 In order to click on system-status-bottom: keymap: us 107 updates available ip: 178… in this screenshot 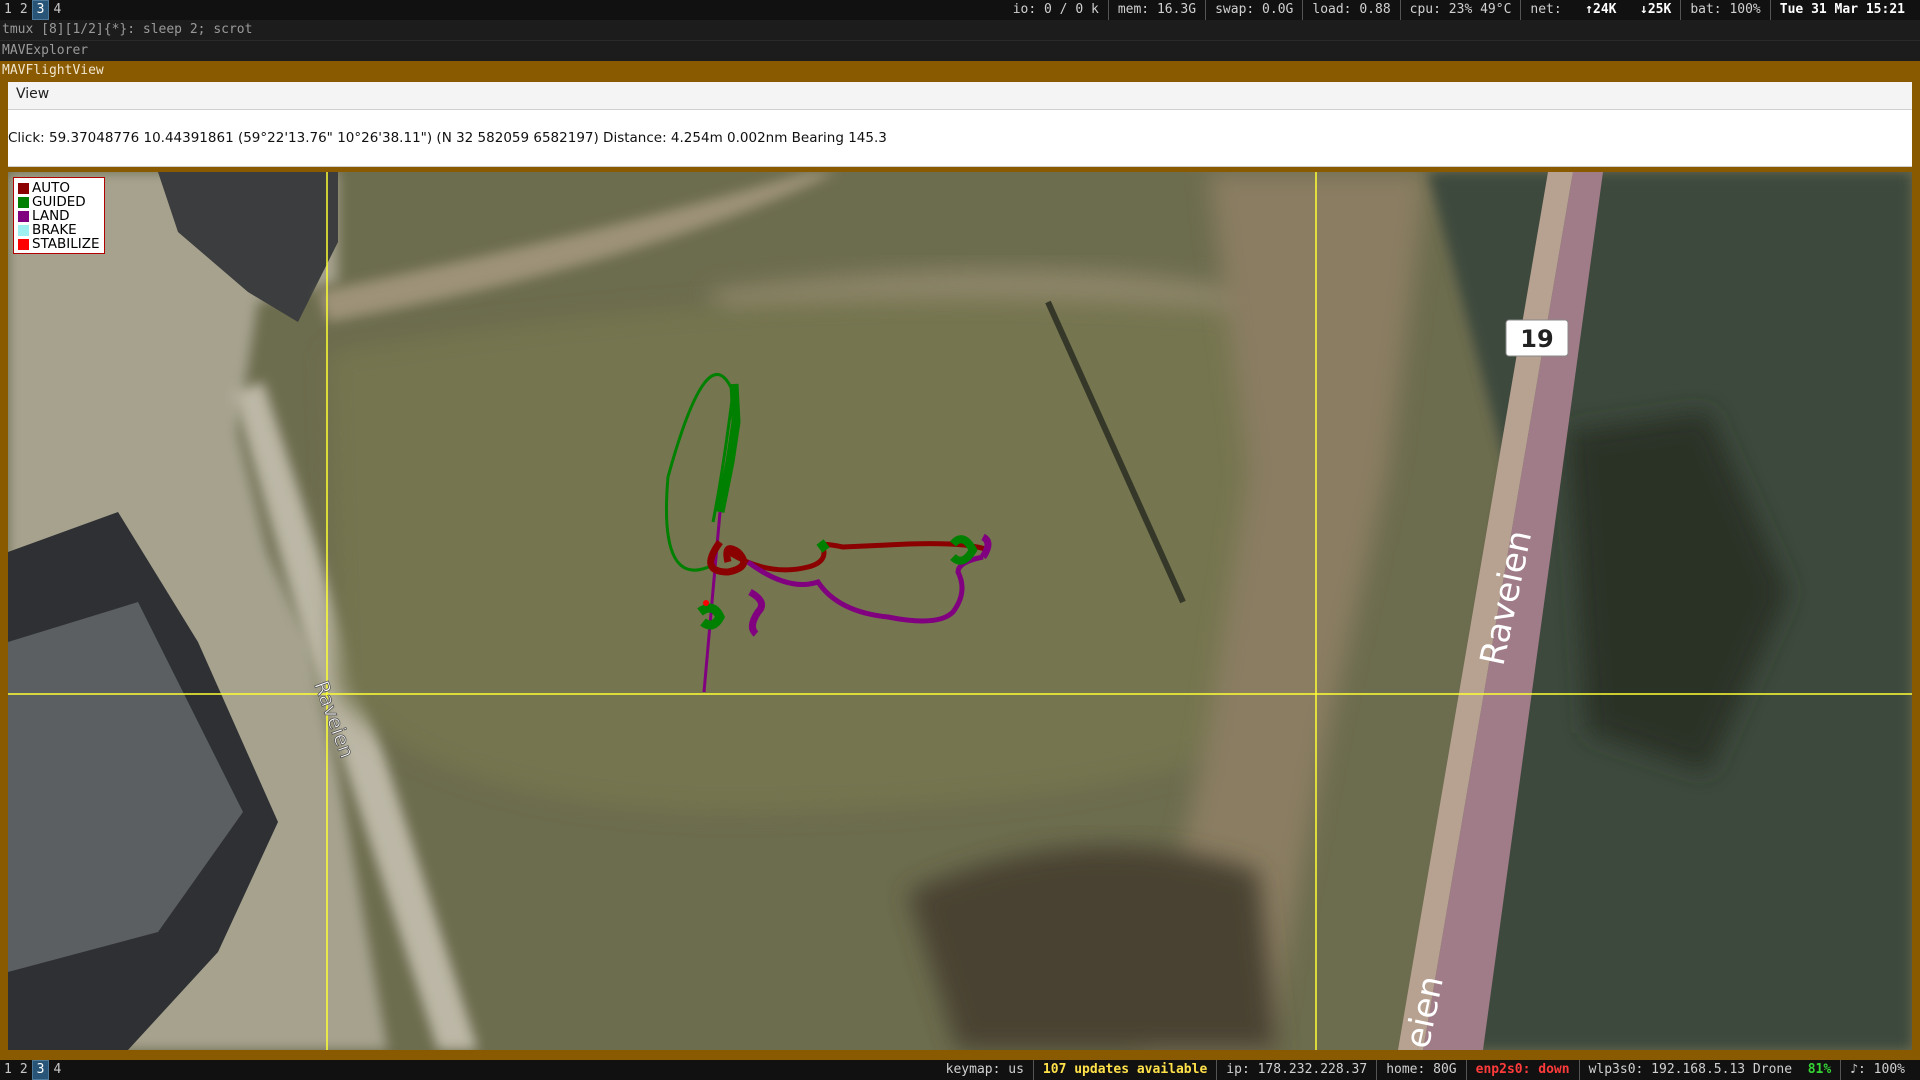, I will do `click(1425, 1070)`.